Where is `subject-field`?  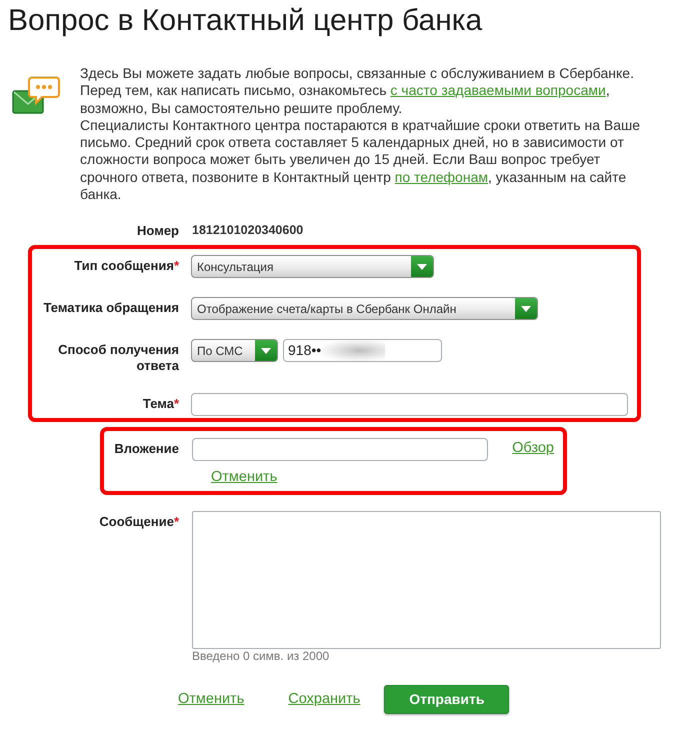 subject-field is located at coordinates (409, 404).